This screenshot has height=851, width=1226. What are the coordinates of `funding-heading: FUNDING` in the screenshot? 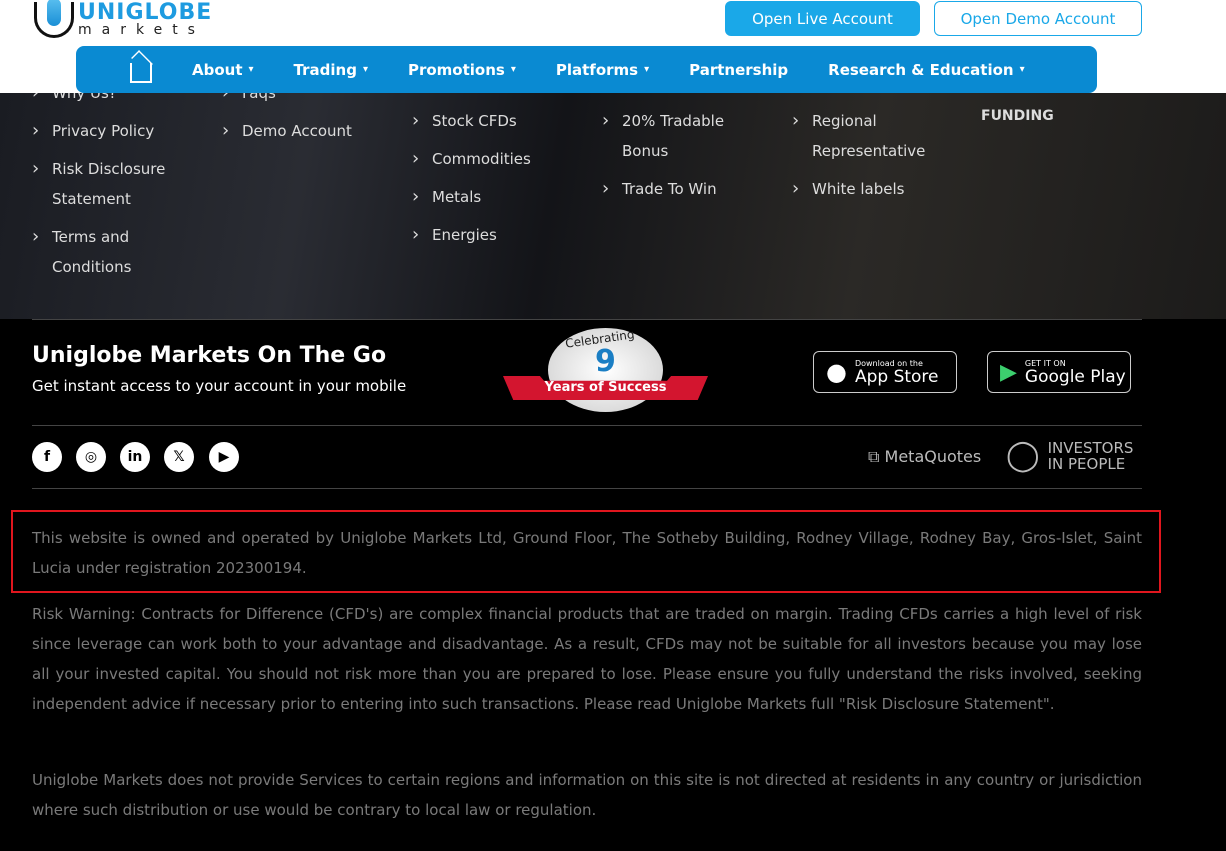 It's located at (1017, 116).